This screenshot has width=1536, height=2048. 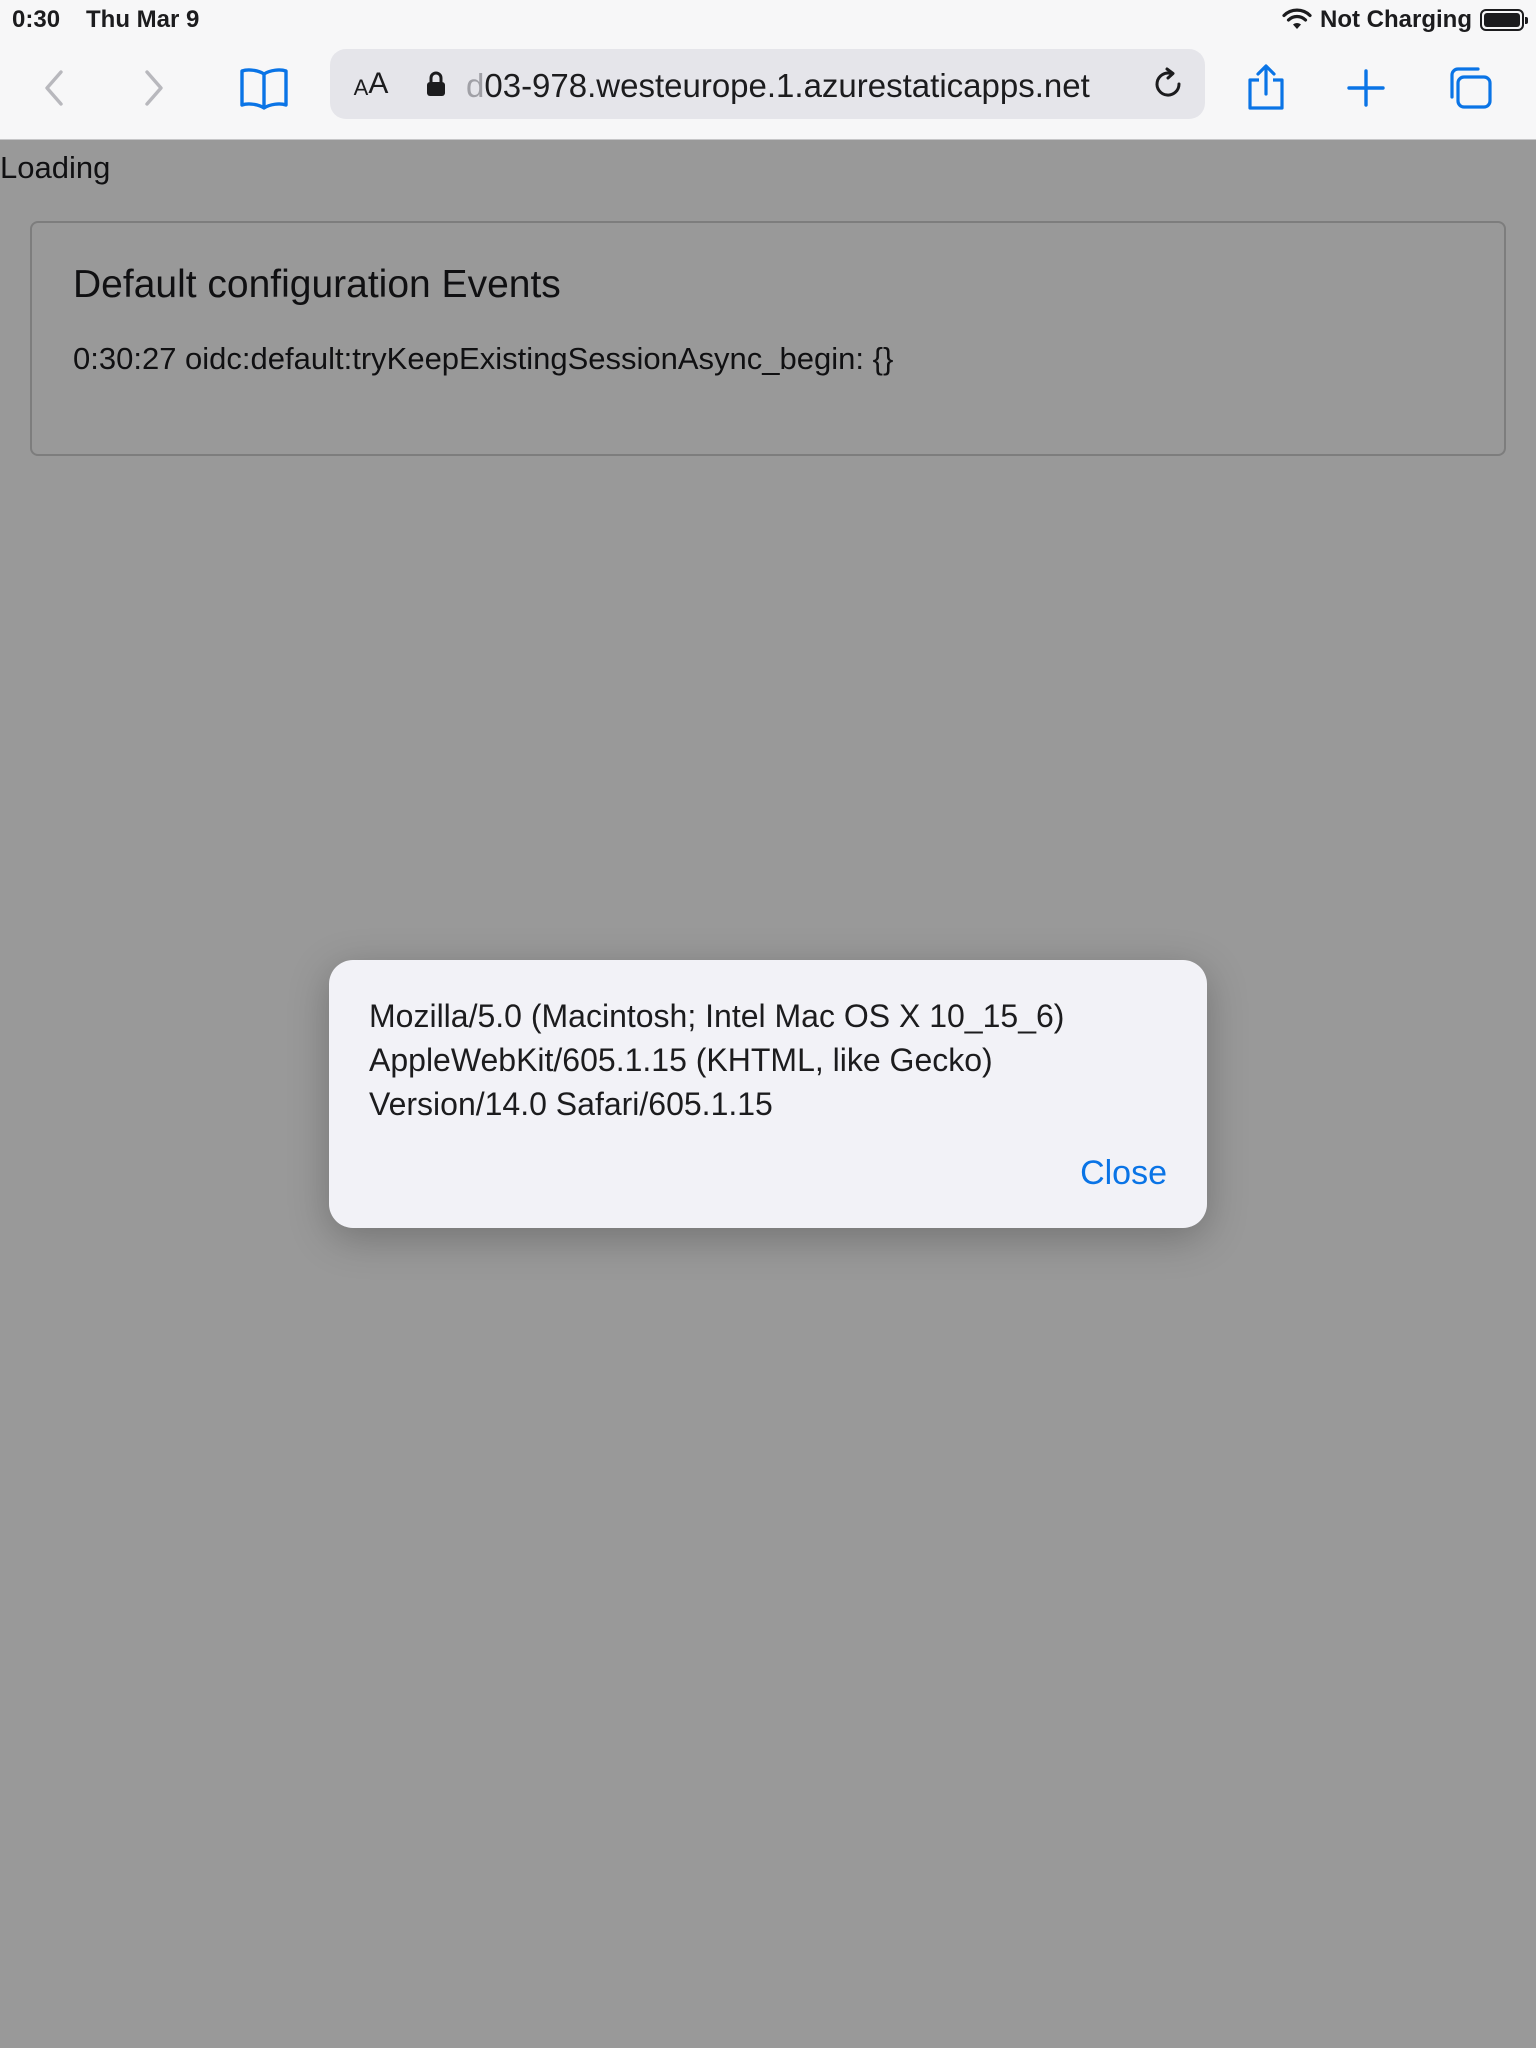 I want to click on charging-status: Not Charging, so click(x=1396, y=19).